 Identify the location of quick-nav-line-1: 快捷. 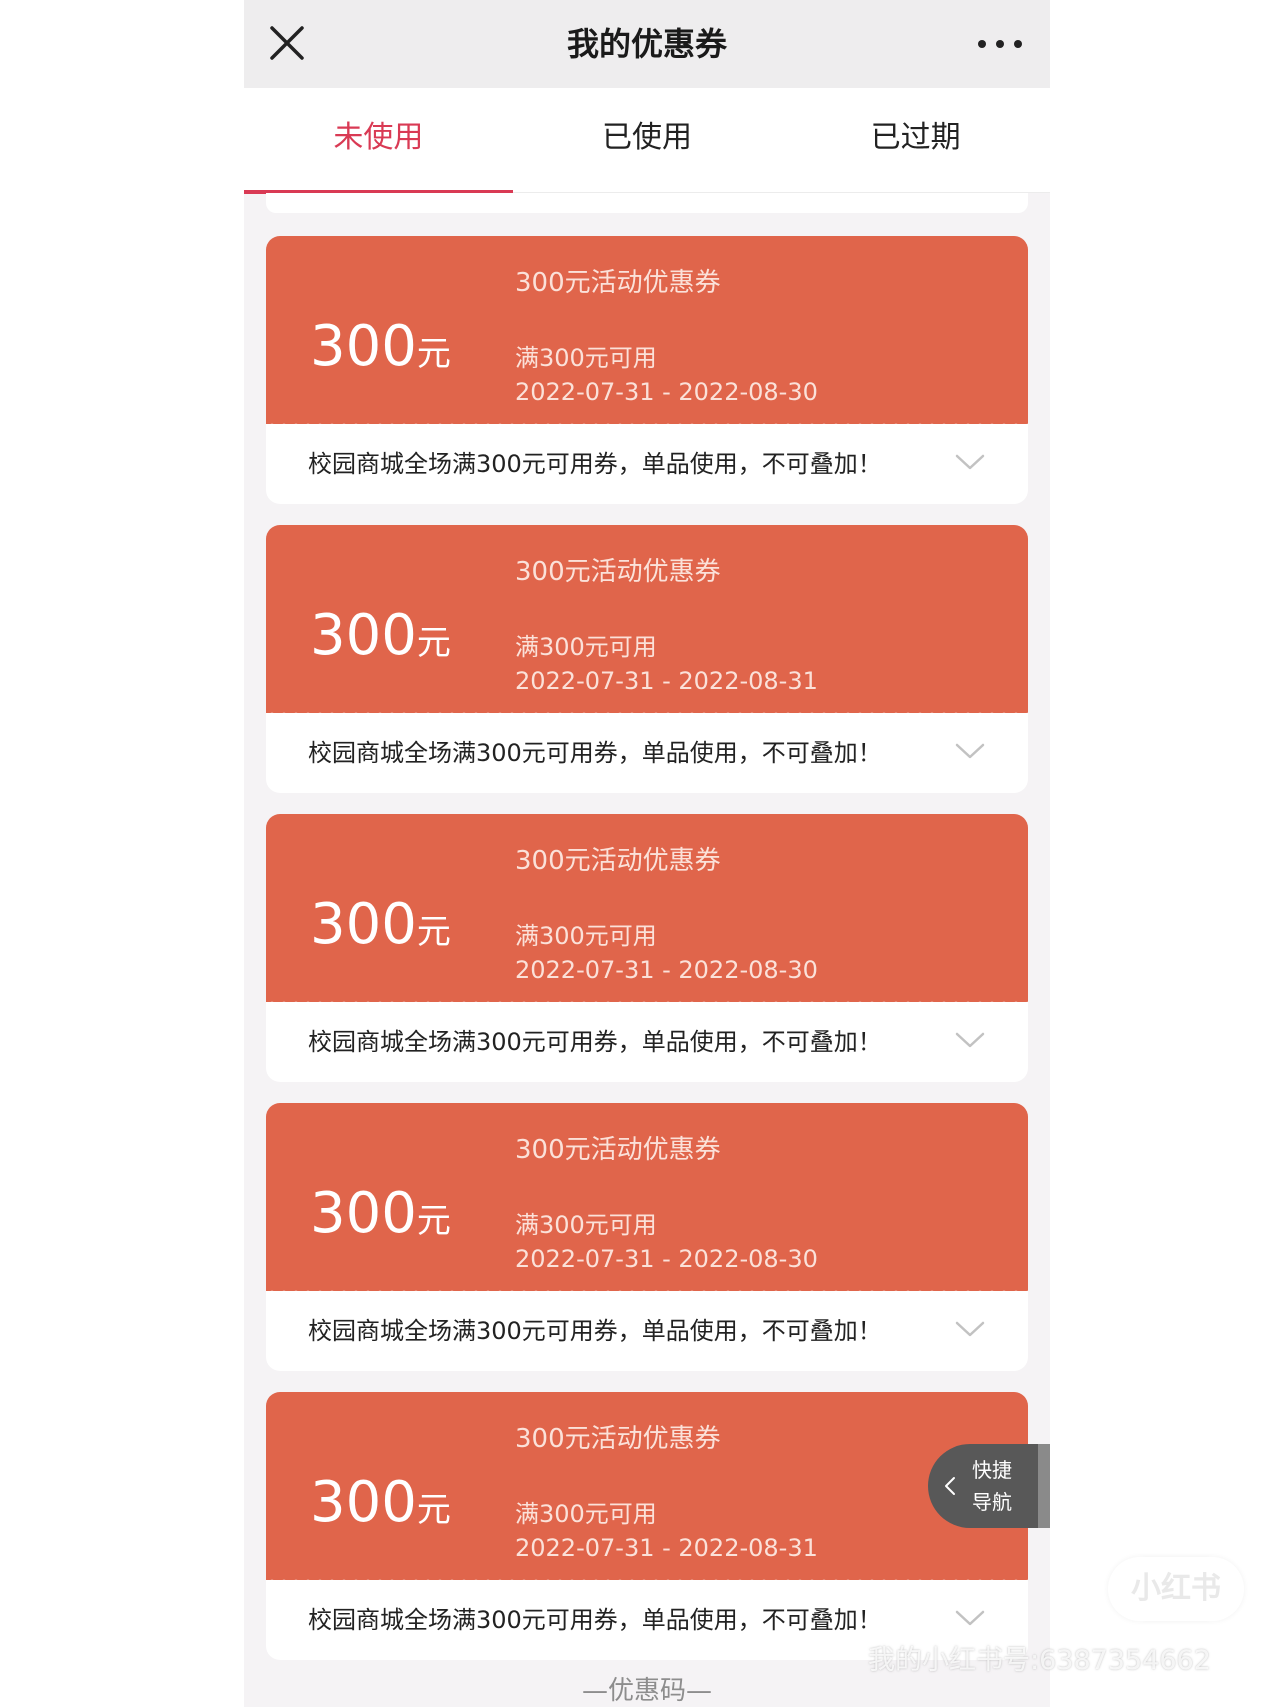
(992, 1470).